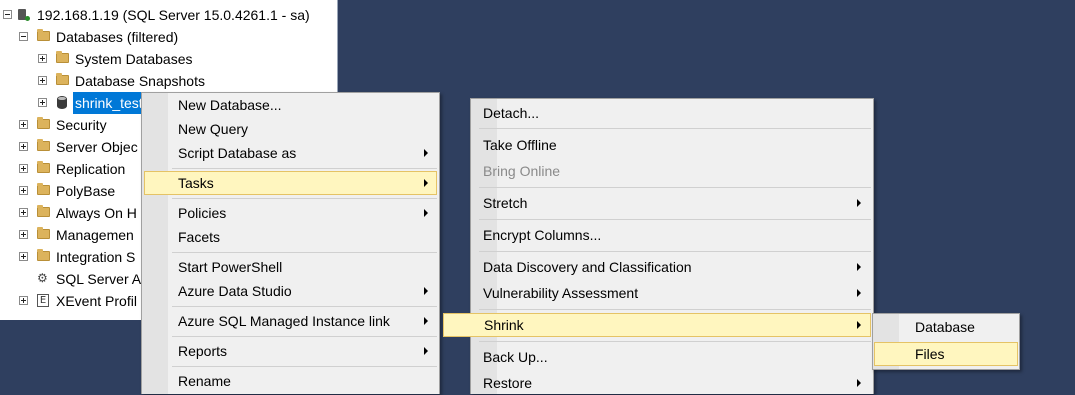 This screenshot has width=1075, height=395. What do you see at coordinates (91, 169) in the screenshot?
I see `tree-label: Replication` at bounding box center [91, 169].